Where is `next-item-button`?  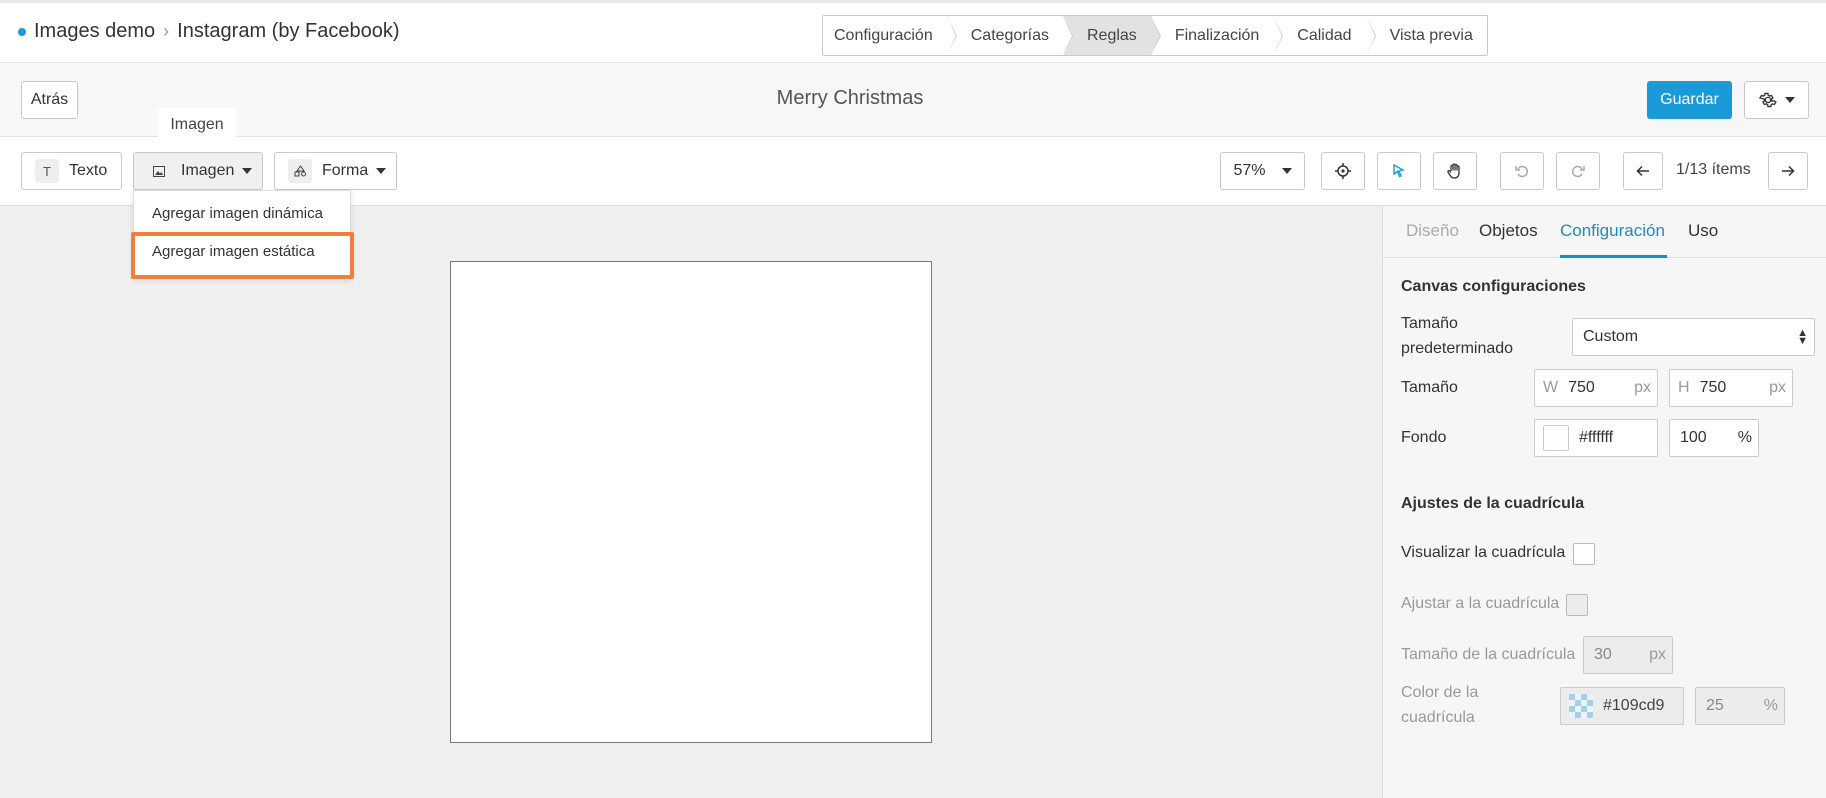 next-item-button is located at coordinates (1788, 171).